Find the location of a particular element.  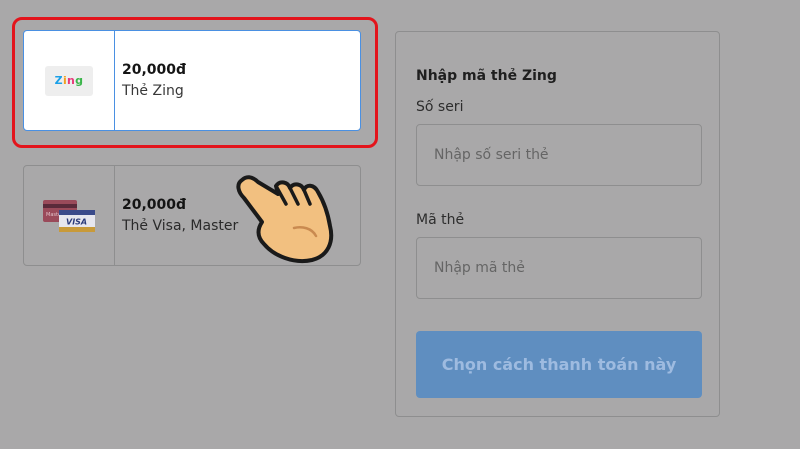

serial-input: Nhập số seri thẻ is located at coordinates (559, 155).